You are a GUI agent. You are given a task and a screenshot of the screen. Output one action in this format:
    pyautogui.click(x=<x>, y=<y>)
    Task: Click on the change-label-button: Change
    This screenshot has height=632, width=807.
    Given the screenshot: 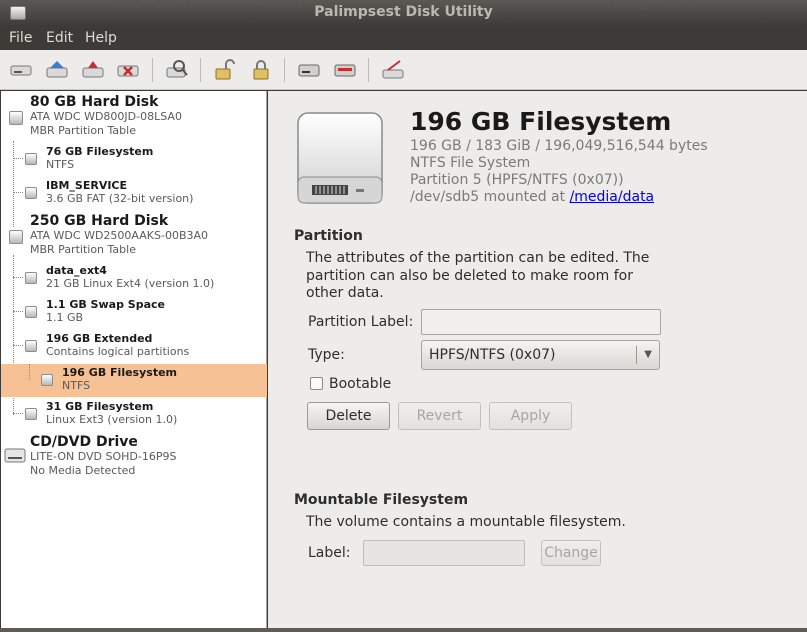 What is the action you would take?
    pyautogui.click(x=571, y=553)
    